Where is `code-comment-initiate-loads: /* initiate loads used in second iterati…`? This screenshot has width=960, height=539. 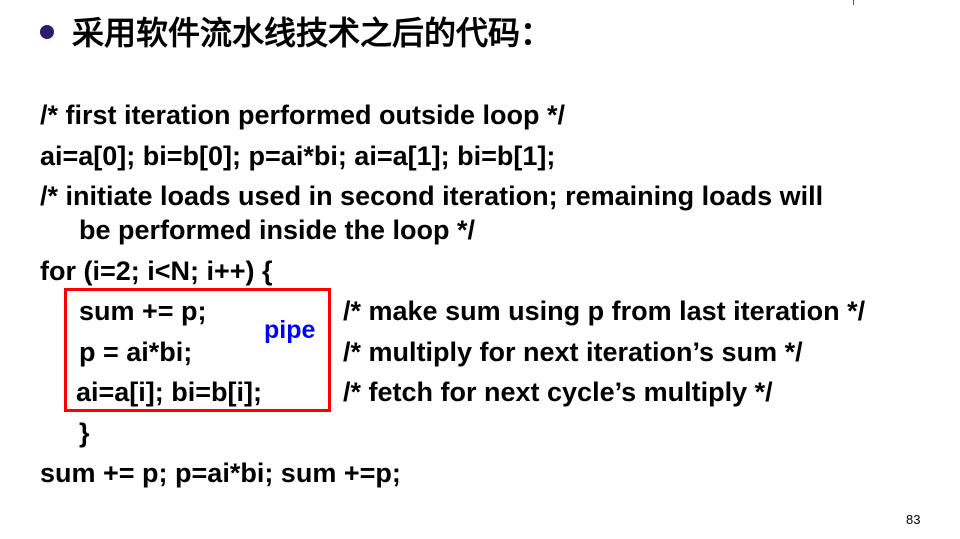 code-comment-initiate-loads: /* initiate loads used in second iterati… is located at coordinates (432, 196).